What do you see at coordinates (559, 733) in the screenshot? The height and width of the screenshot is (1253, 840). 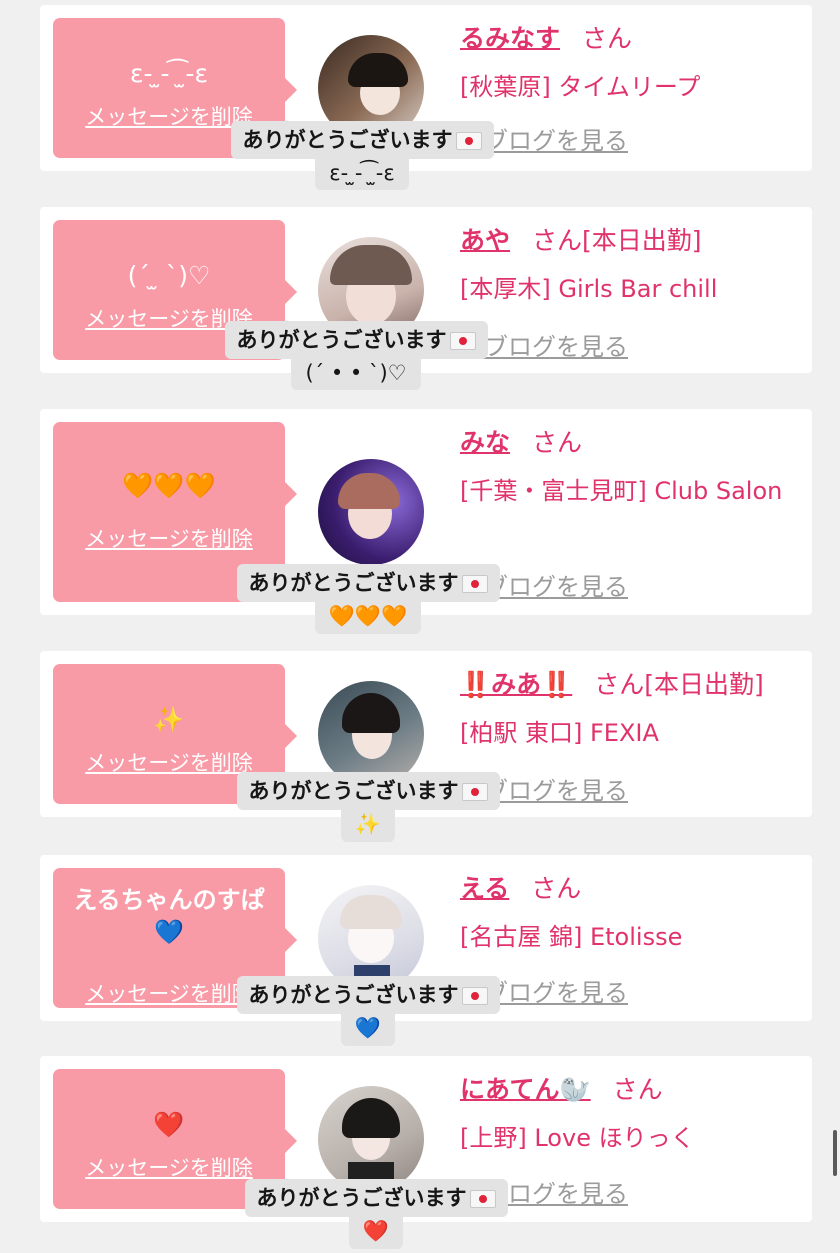 I see `shop-name: [柏駅 東口] FEXIA` at bounding box center [559, 733].